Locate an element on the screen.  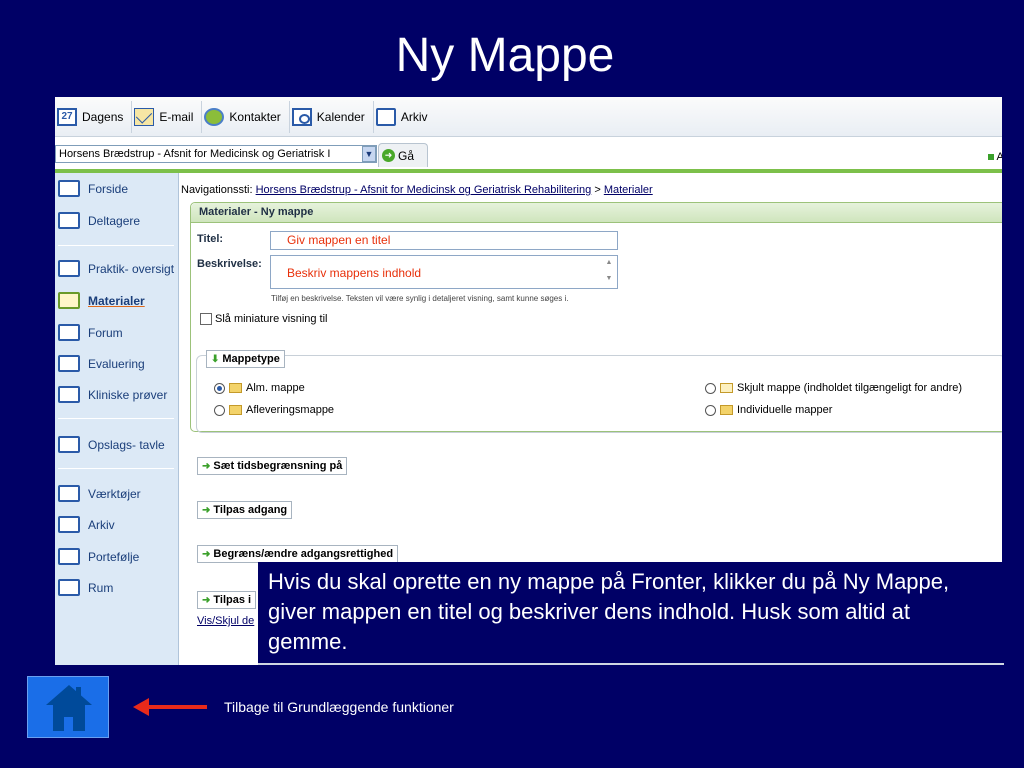
sidebar-item-opslagstavle: Opslags- tavle is located at coordinates (111, 444).